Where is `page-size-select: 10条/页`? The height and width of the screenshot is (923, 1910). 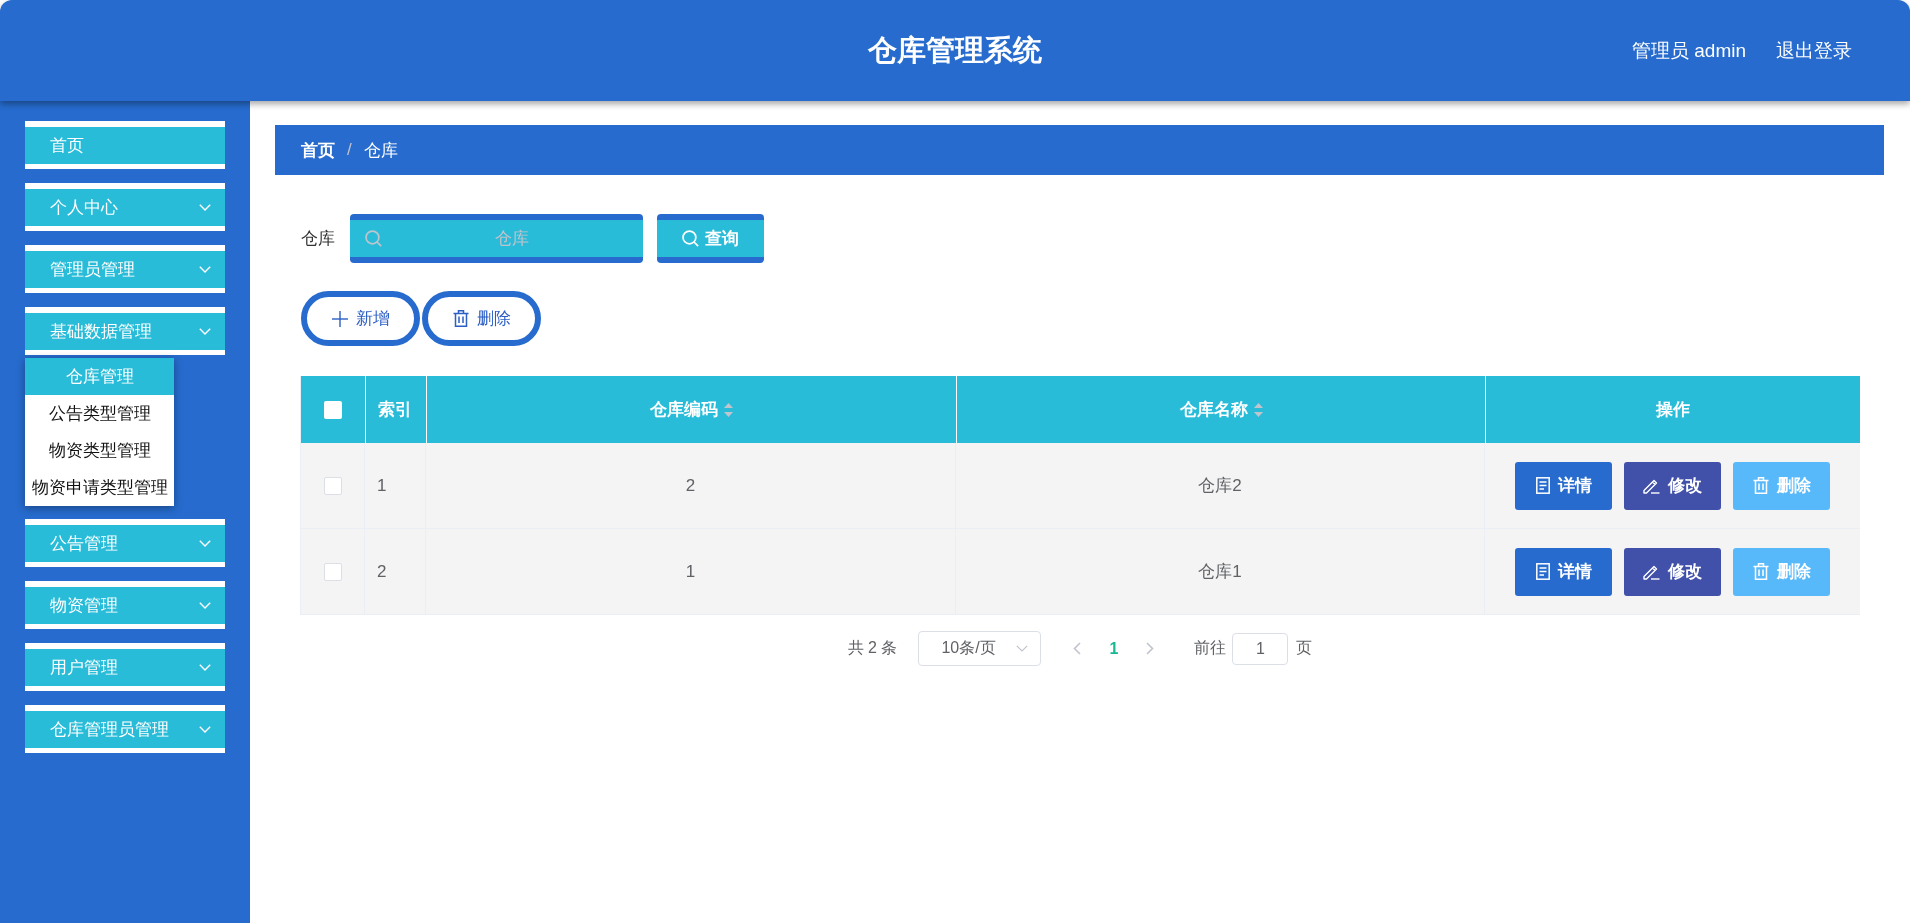 page-size-select: 10条/页 is located at coordinates (980, 648).